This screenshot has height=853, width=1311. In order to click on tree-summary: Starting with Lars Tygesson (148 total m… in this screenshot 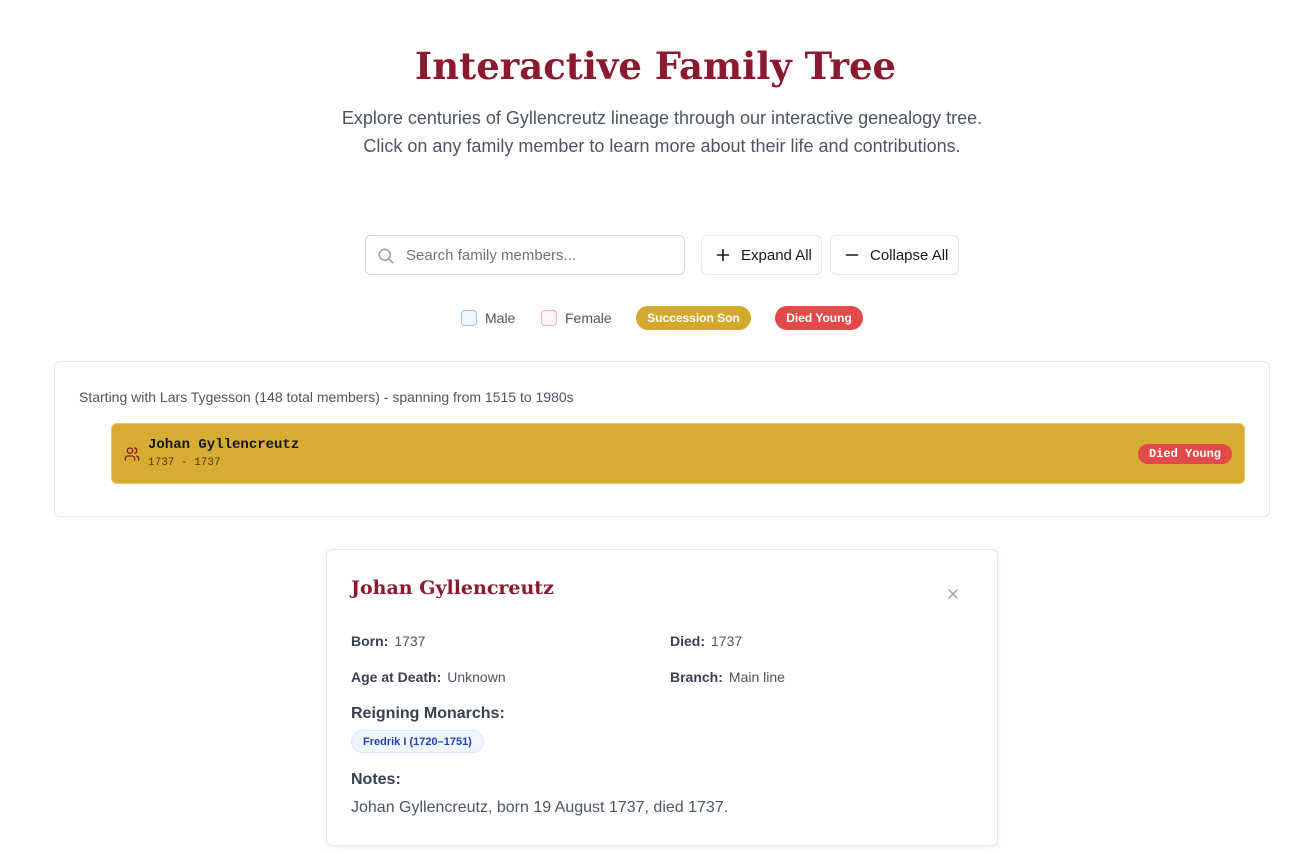, I will do `click(326, 397)`.